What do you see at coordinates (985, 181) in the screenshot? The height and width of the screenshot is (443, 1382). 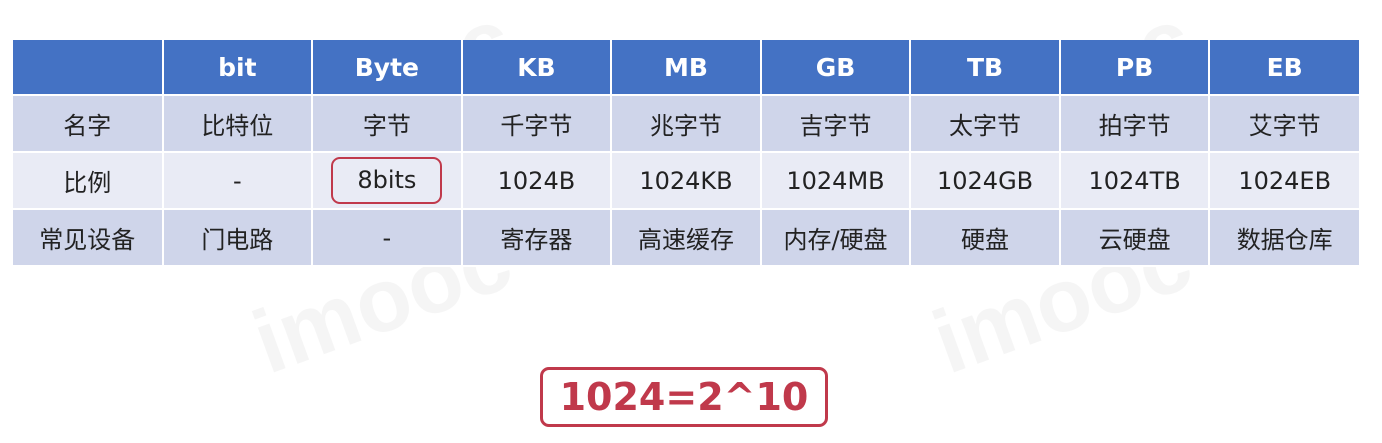 I see `table-cell: 1024GB` at bounding box center [985, 181].